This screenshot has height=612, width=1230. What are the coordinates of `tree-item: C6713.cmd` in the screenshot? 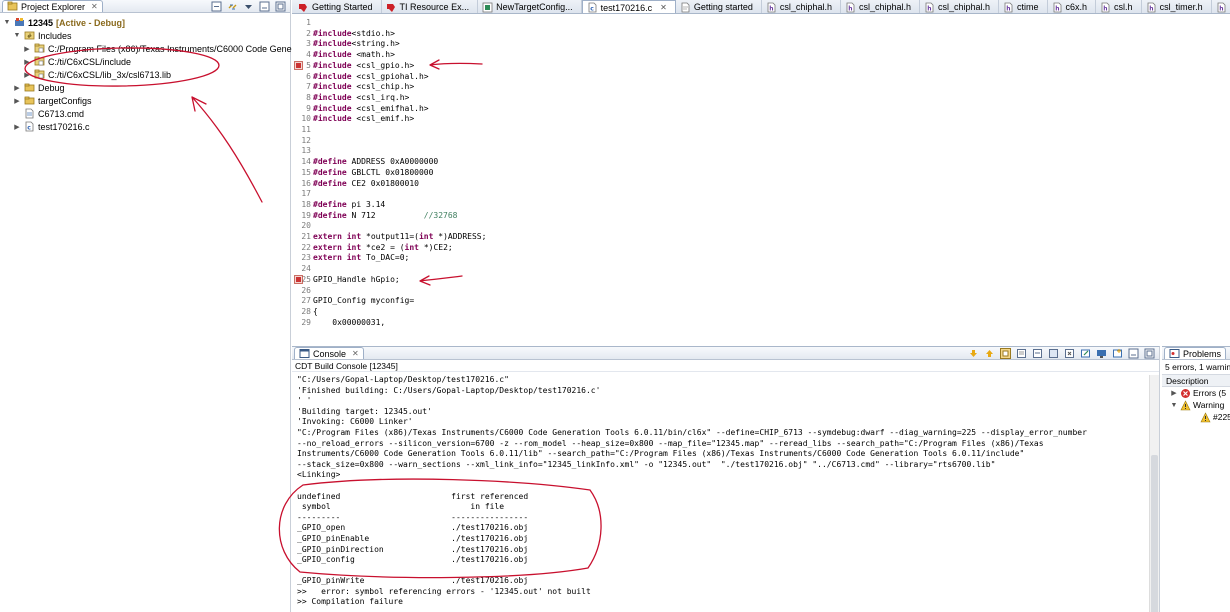 It's located at (145, 113).